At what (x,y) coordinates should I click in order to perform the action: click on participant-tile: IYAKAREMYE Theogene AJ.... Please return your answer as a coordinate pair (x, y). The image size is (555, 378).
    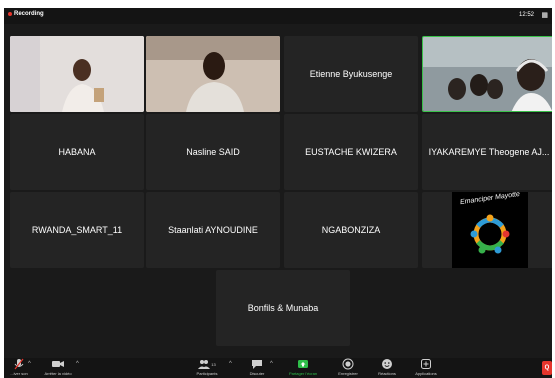
    Looking at the image, I should click on (487, 152).